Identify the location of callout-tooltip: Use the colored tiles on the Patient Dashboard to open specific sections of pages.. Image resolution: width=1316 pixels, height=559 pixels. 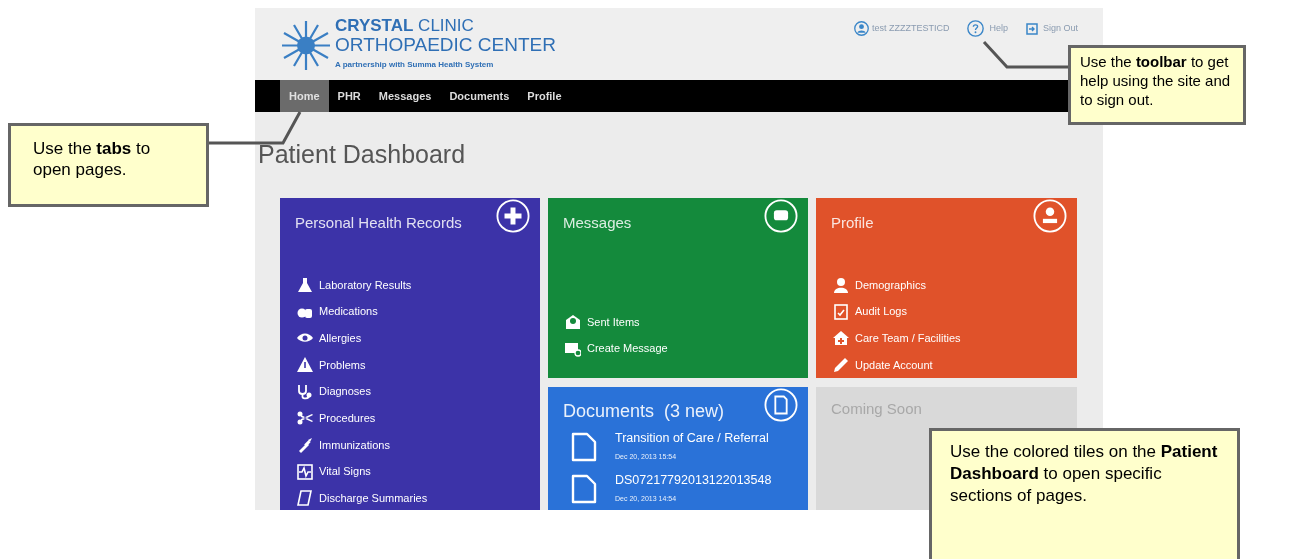
(1084, 493).